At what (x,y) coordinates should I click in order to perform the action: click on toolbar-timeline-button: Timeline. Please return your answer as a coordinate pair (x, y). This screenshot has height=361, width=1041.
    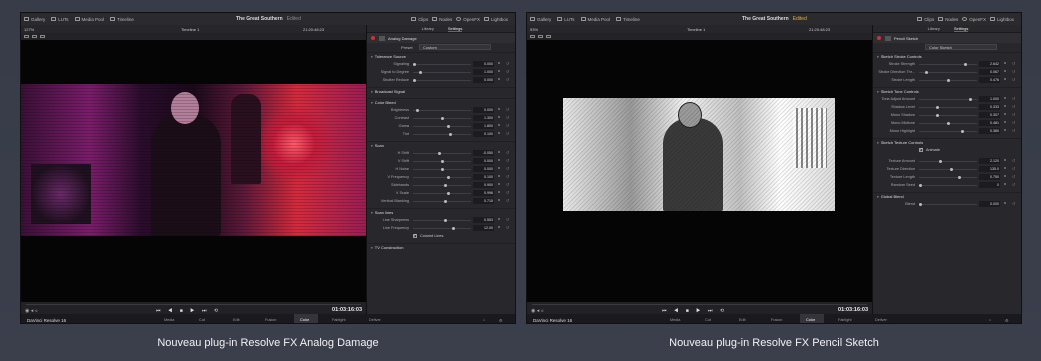
    Looking at the image, I should click on (628, 19).